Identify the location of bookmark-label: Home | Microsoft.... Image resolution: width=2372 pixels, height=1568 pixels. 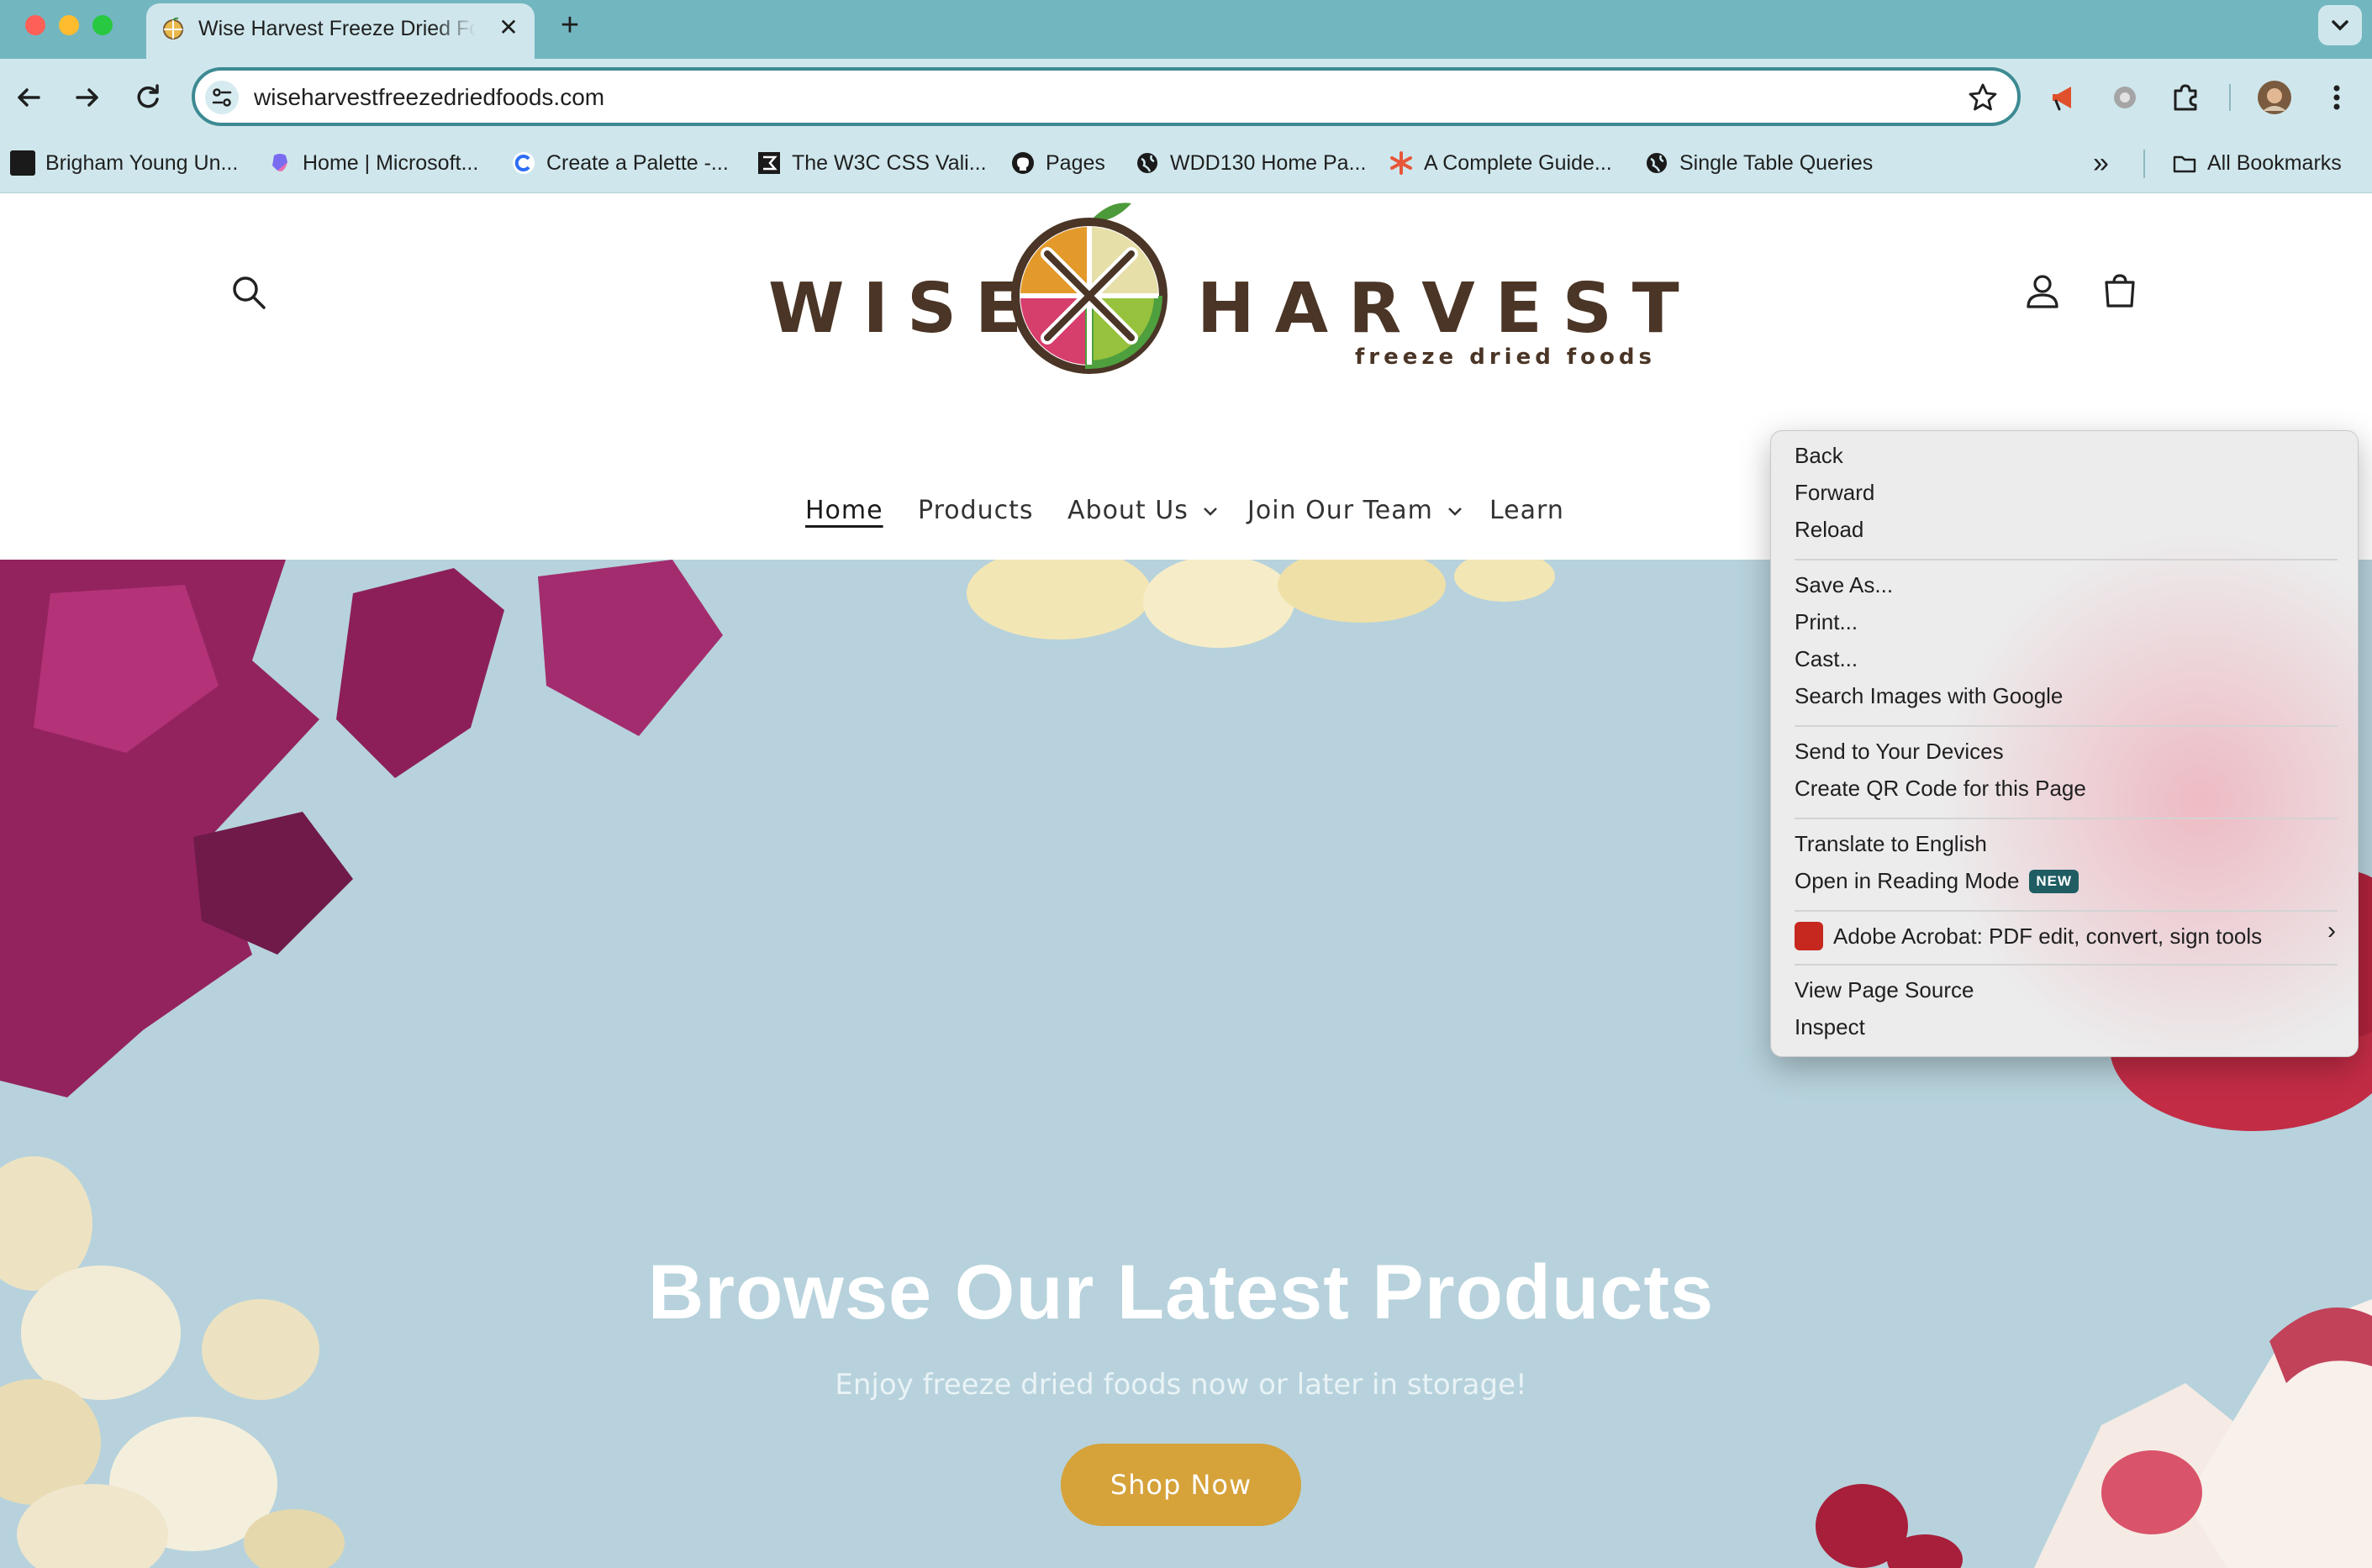
(391, 162).